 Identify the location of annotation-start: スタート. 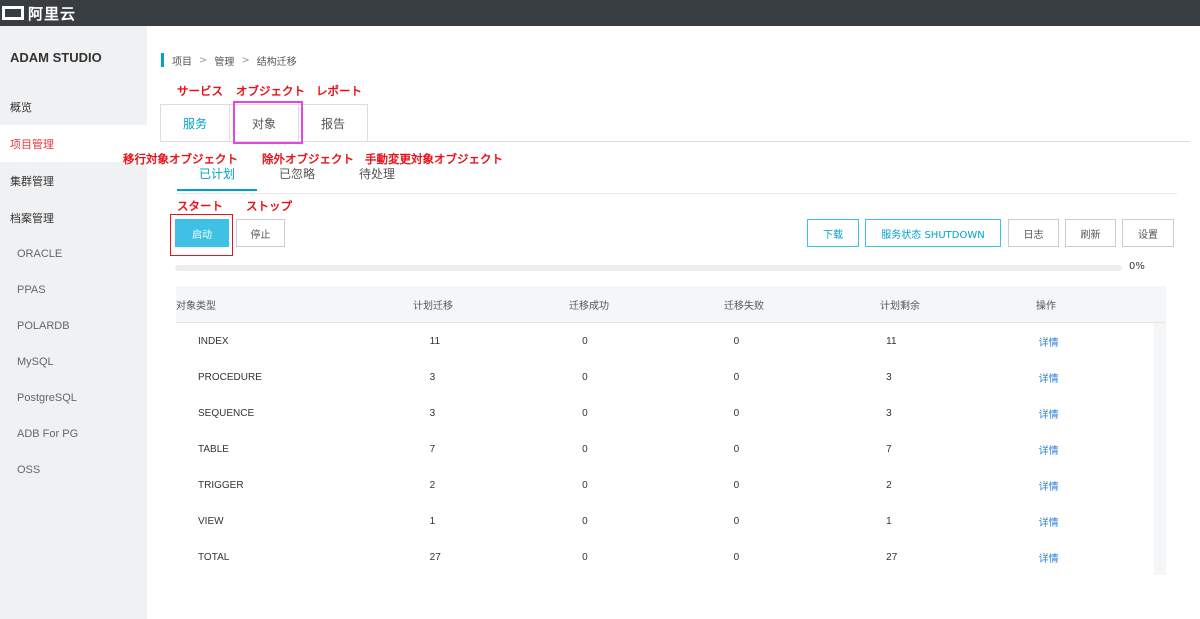
(200, 206).